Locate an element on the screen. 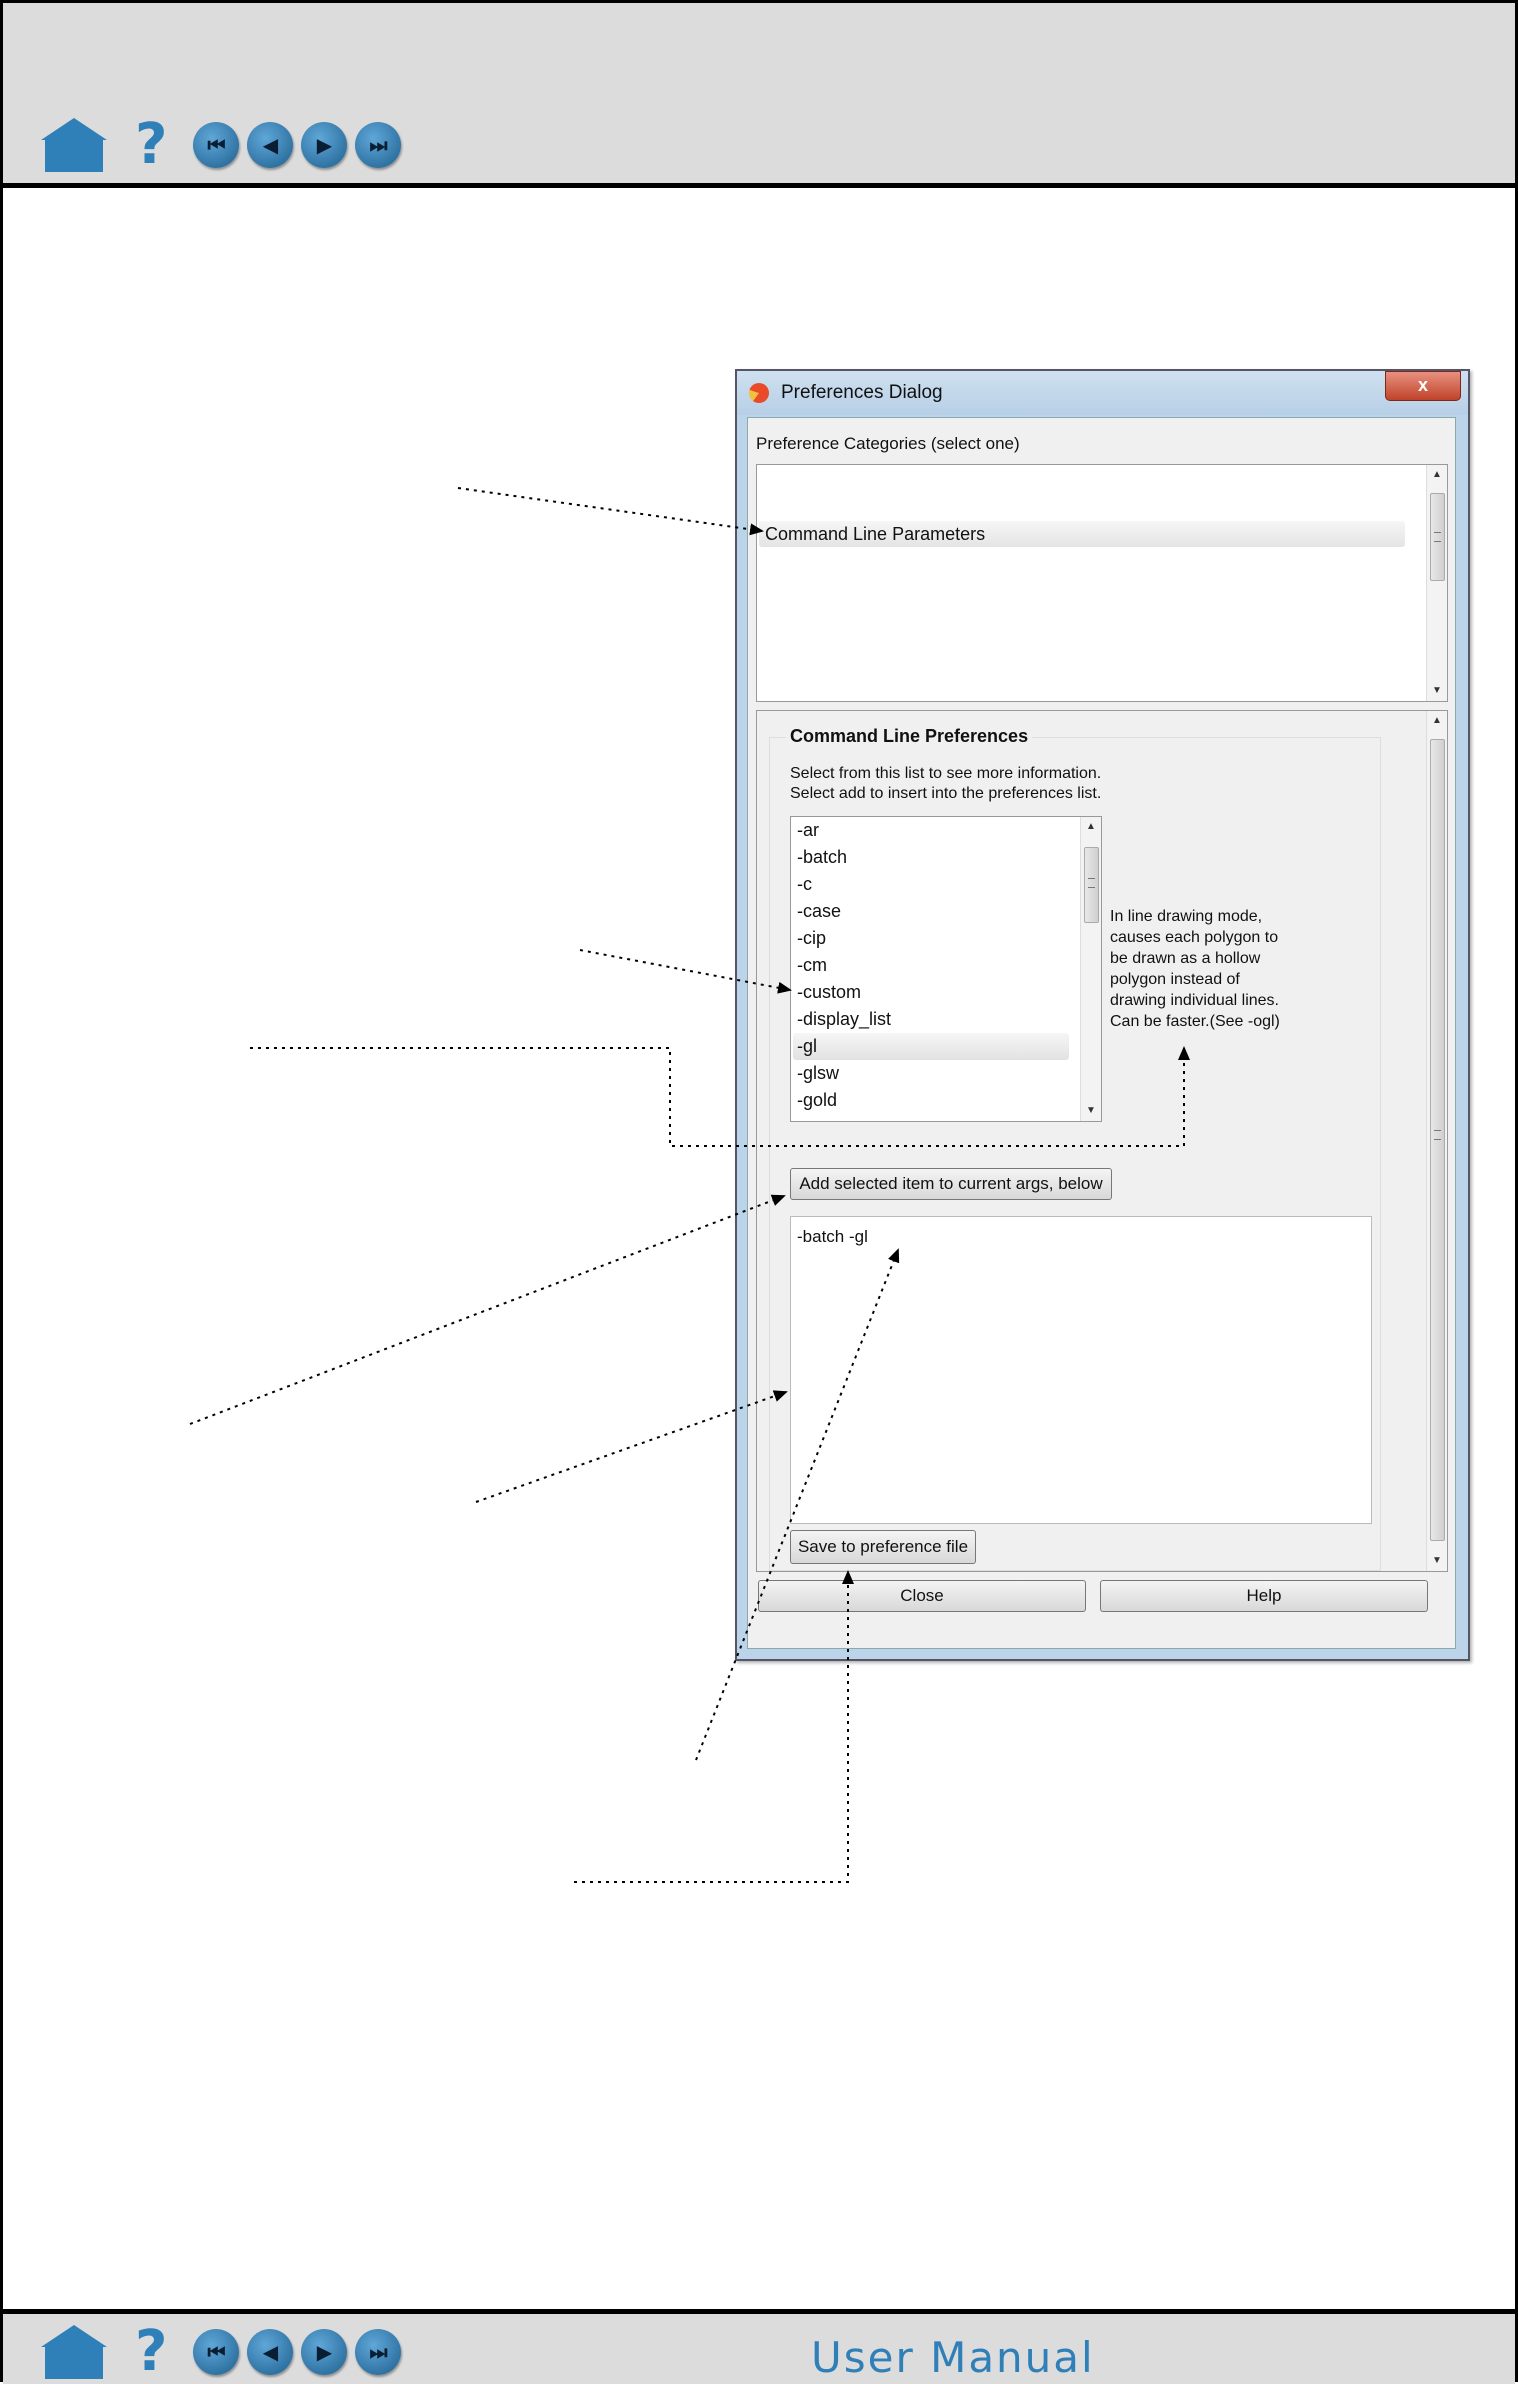  categories-label: Preference Categories (select one) is located at coordinates (888, 443).